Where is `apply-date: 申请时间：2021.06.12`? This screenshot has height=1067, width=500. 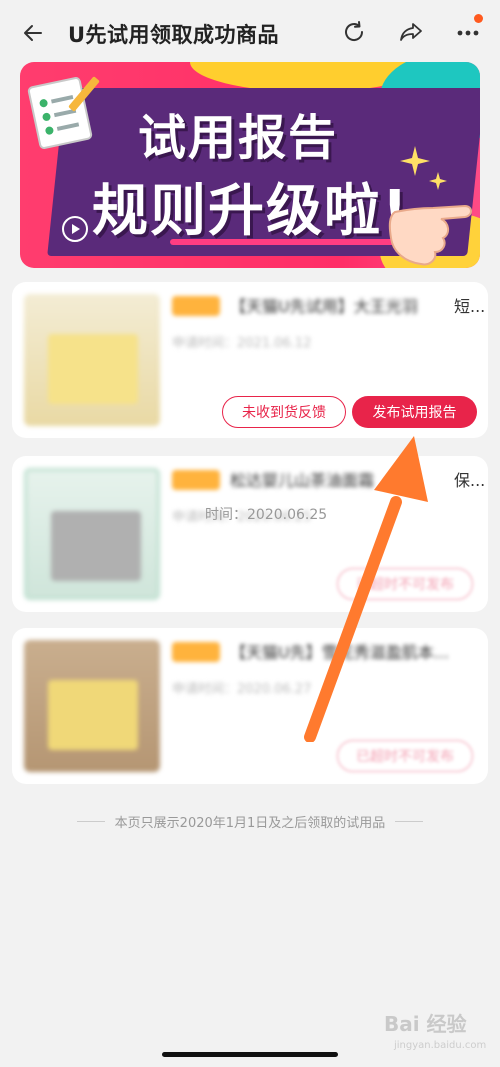
apply-date: 申请时间：2021.06.12 is located at coordinates (242, 343).